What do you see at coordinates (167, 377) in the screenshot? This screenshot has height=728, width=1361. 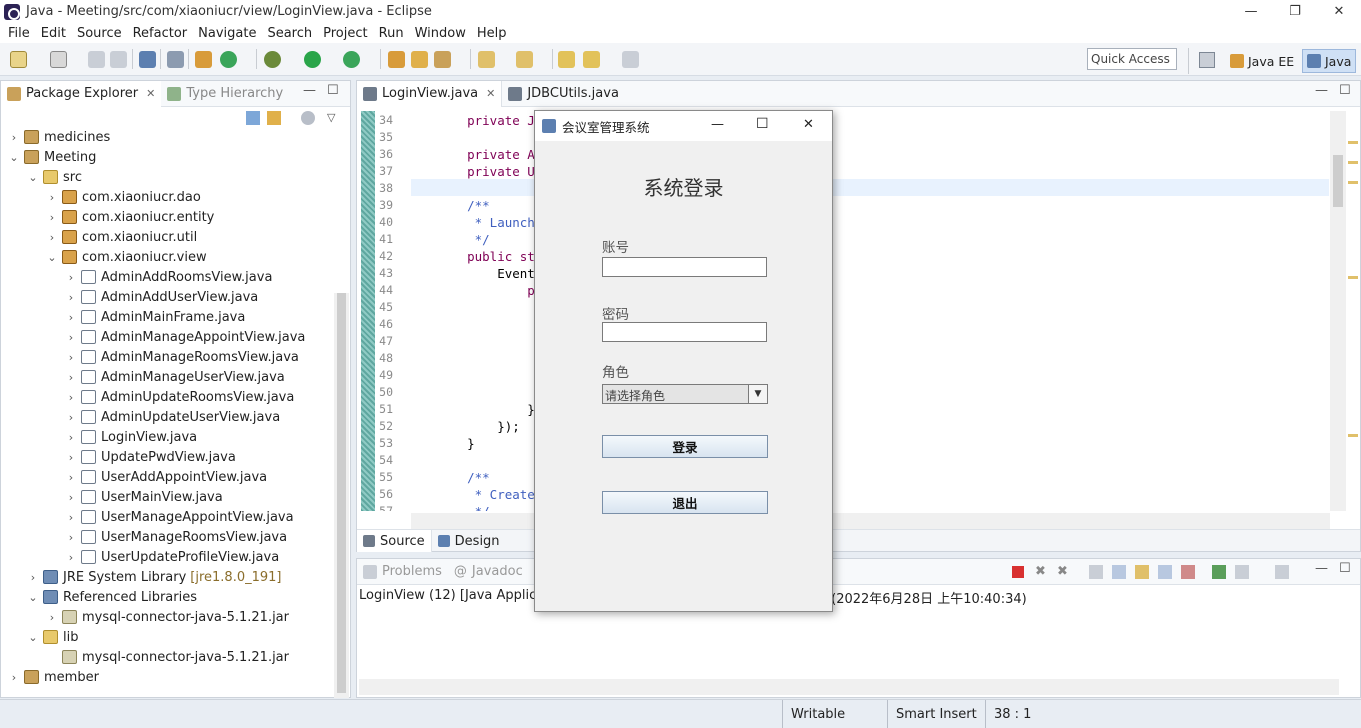 I see `tree-item: › AdminManageUserView.java` at bounding box center [167, 377].